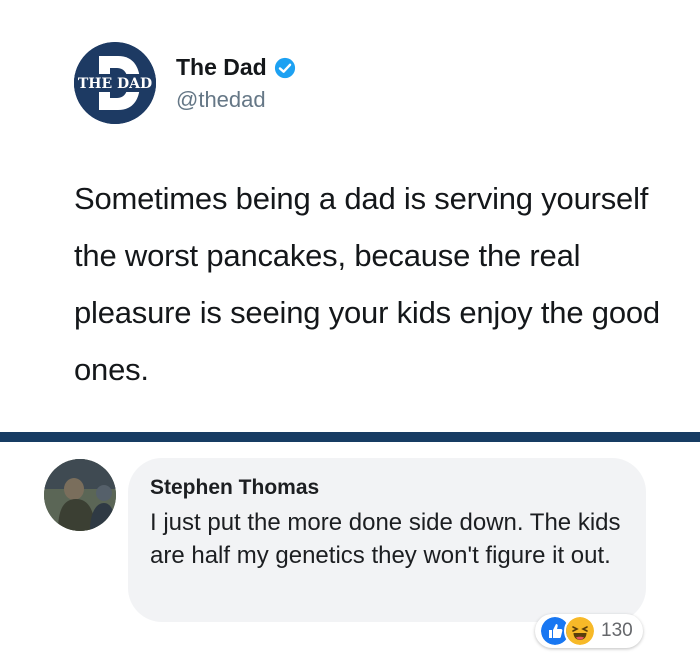 This screenshot has height=658, width=700. What do you see at coordinates (284, 67) in the screenshot?
I see `verified-badge-icon` at bounding box center [284, 67].